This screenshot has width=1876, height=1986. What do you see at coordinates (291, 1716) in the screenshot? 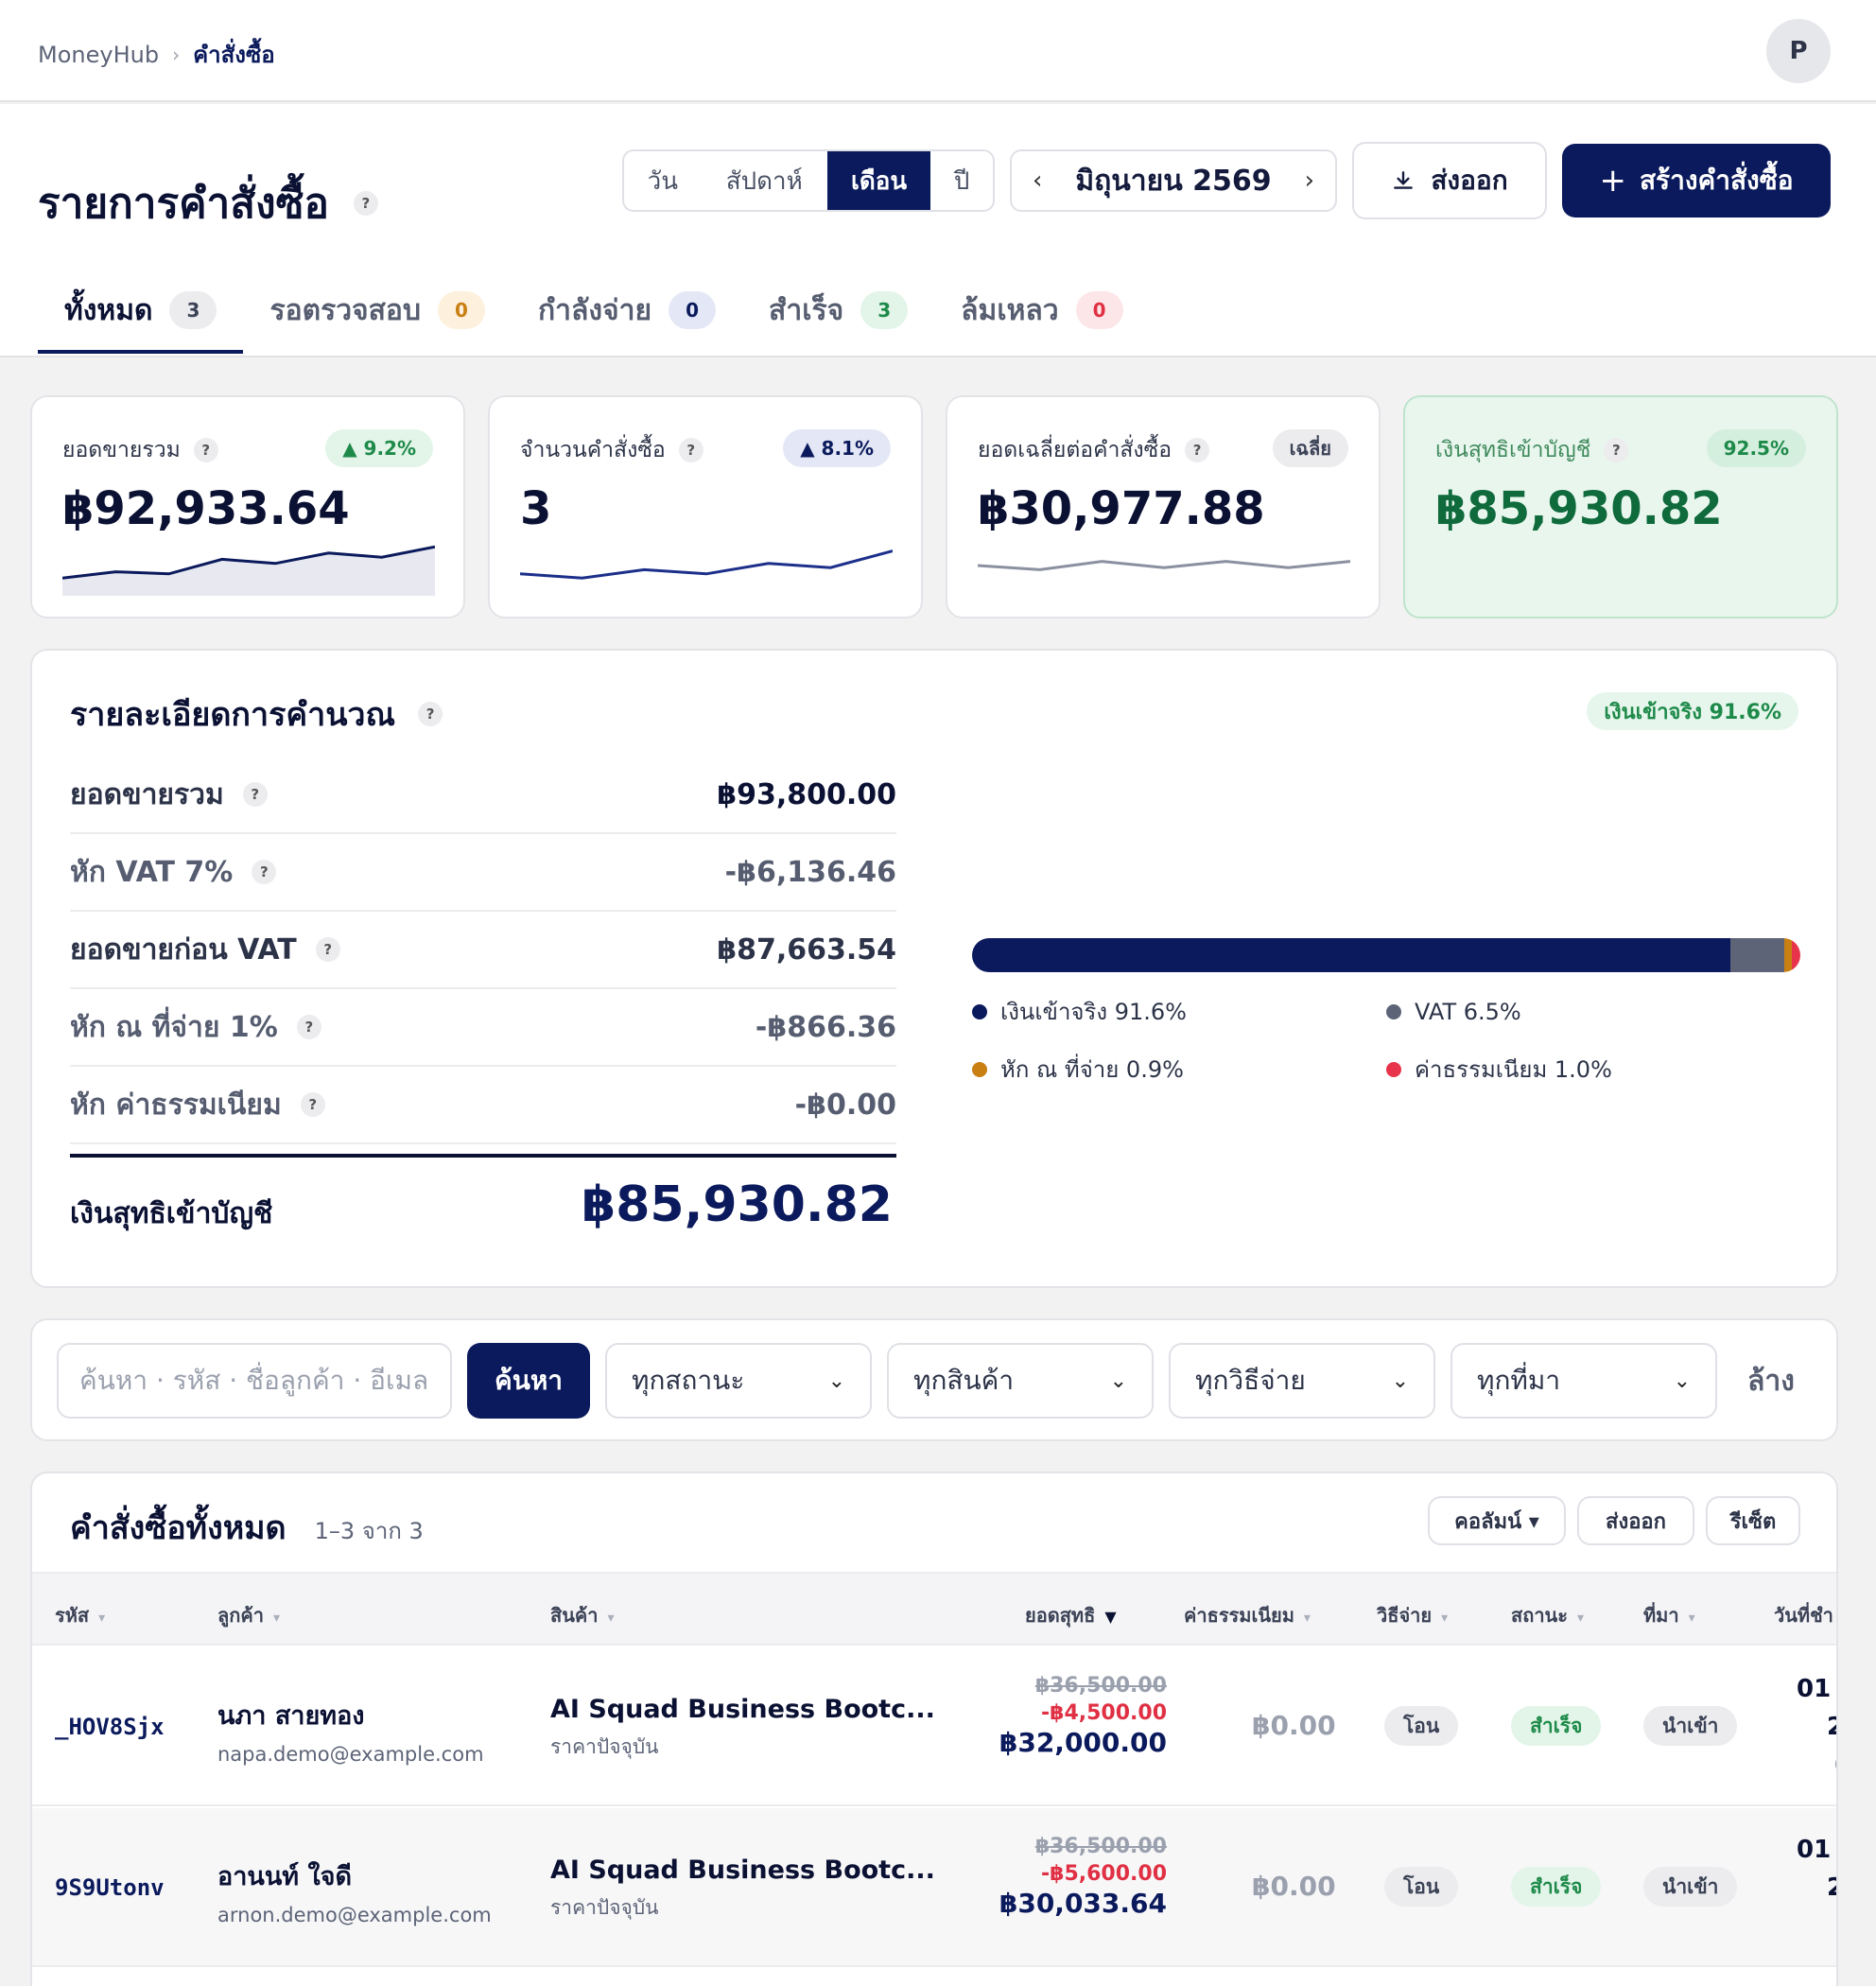
I see `customer-name: นภา สายทอง` at bounding box center [291, 1716].